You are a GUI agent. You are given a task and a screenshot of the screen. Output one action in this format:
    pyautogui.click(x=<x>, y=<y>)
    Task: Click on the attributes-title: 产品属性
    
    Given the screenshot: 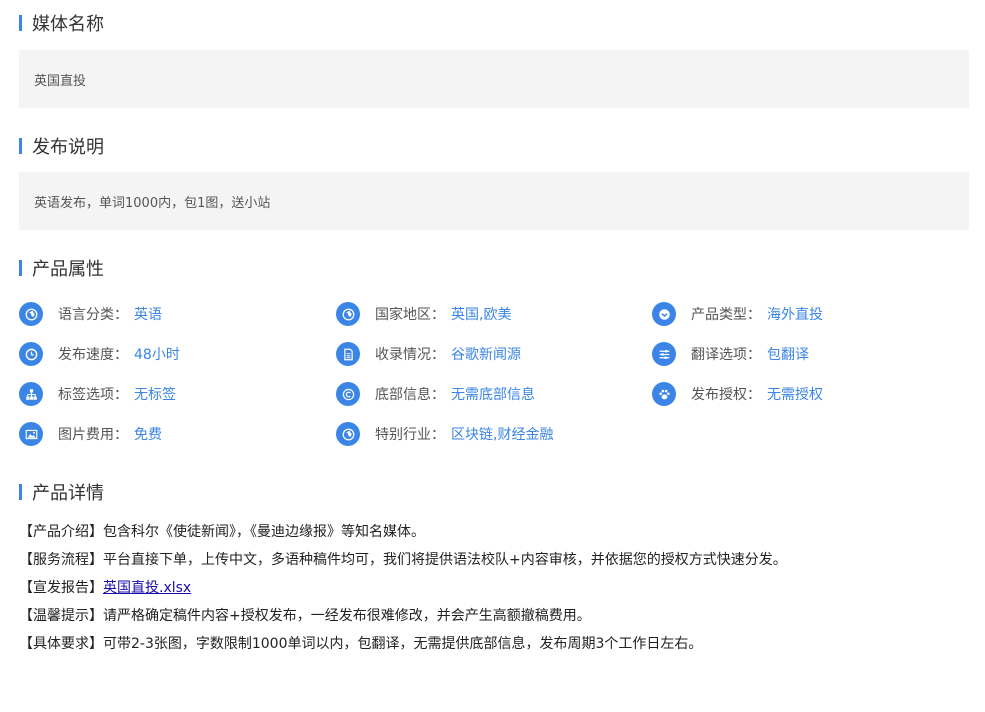 What is the action you would take?
    pyautogui.click(x=61, y=268)
    